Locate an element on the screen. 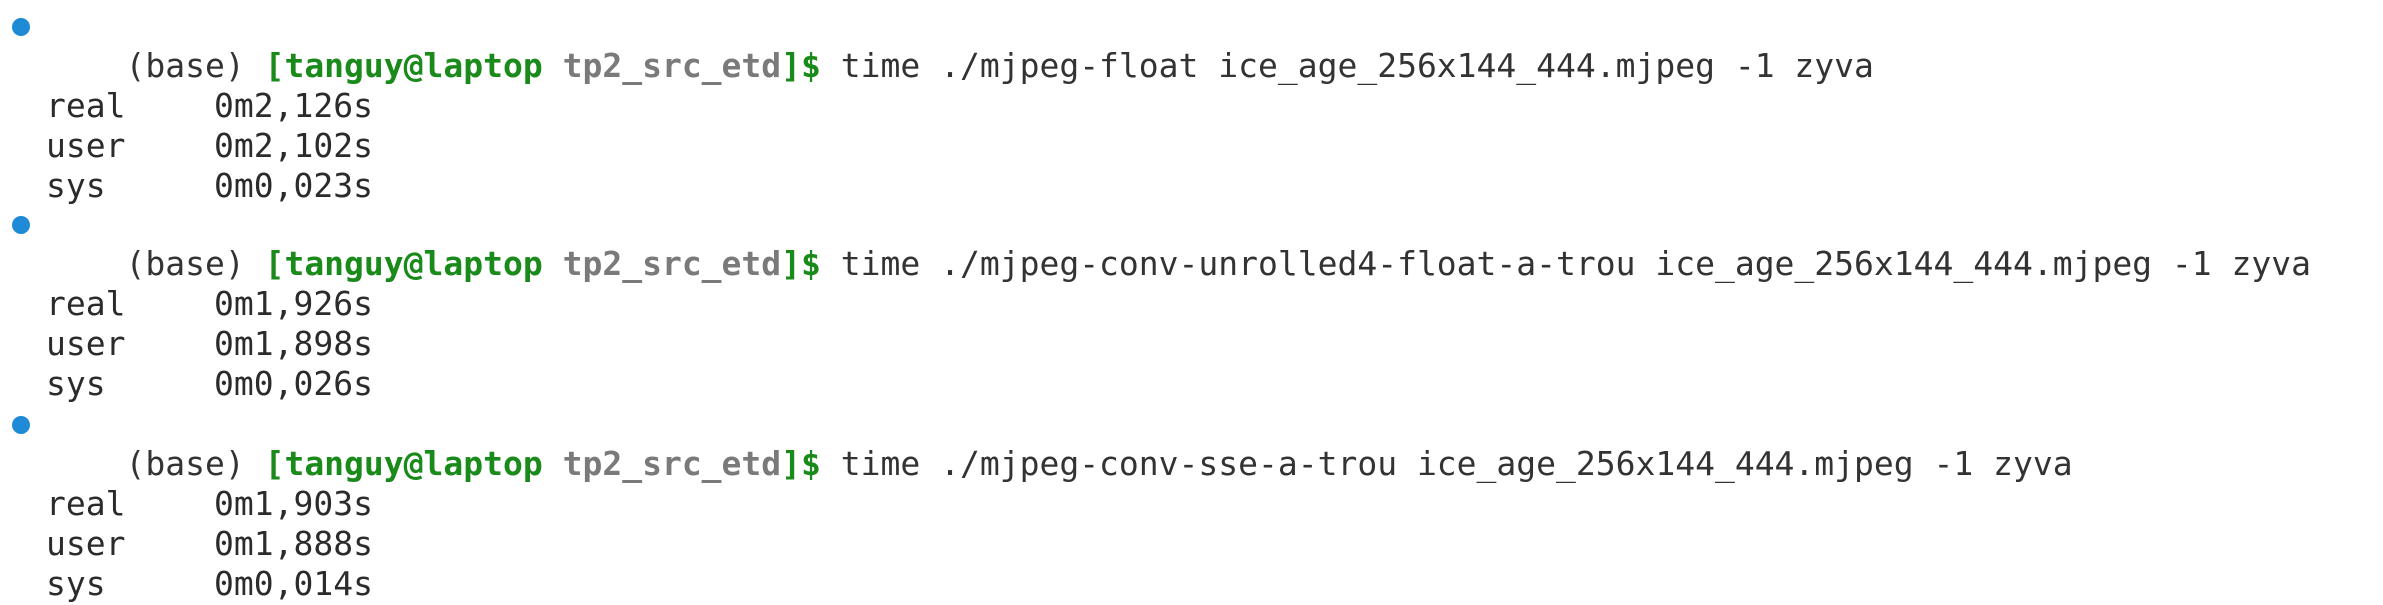 This screenshot has height=605, width=2383. timing-user-line: user 0m1,898s is located at coordinates (186, 344).